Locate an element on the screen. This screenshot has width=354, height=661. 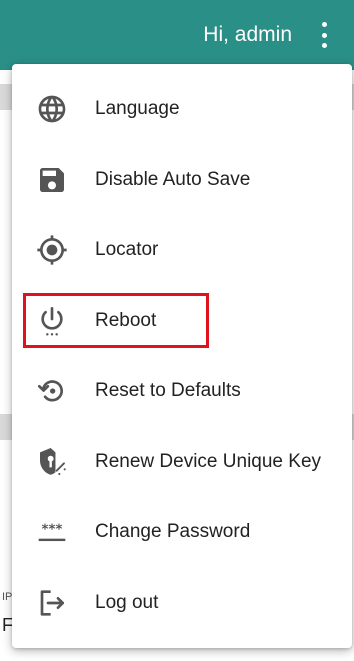
menu-item-label: Reset to Defaults is located at coordinates (168, 391).